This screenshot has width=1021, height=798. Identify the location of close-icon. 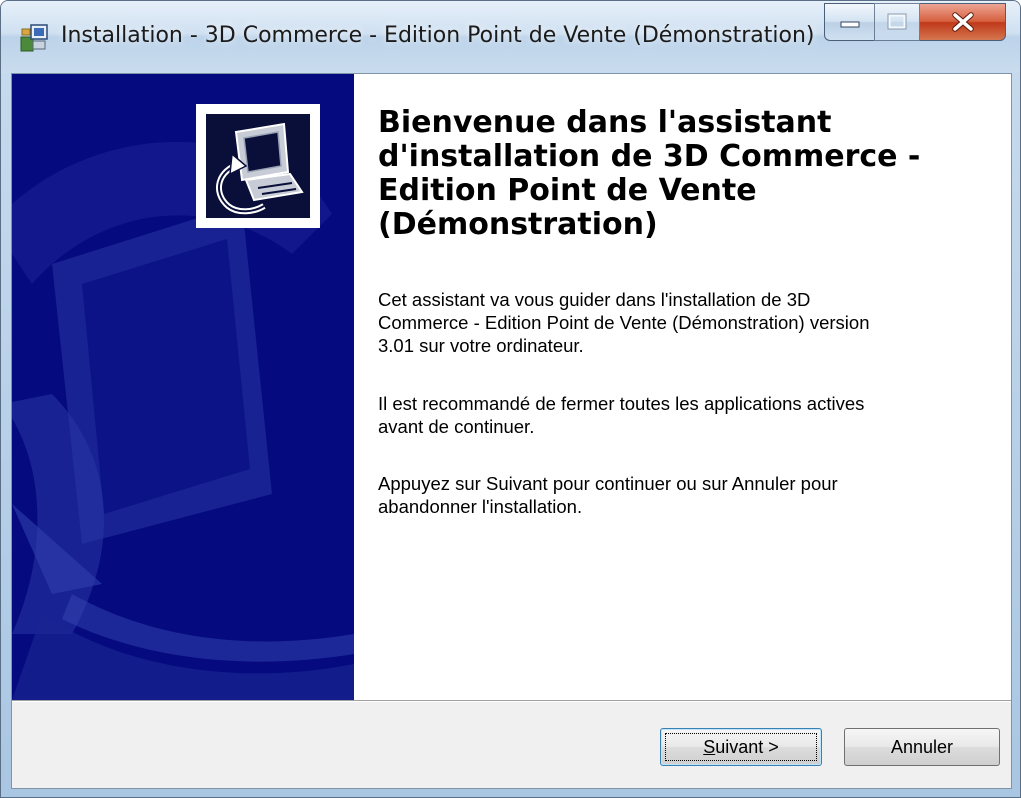
(963, 22).